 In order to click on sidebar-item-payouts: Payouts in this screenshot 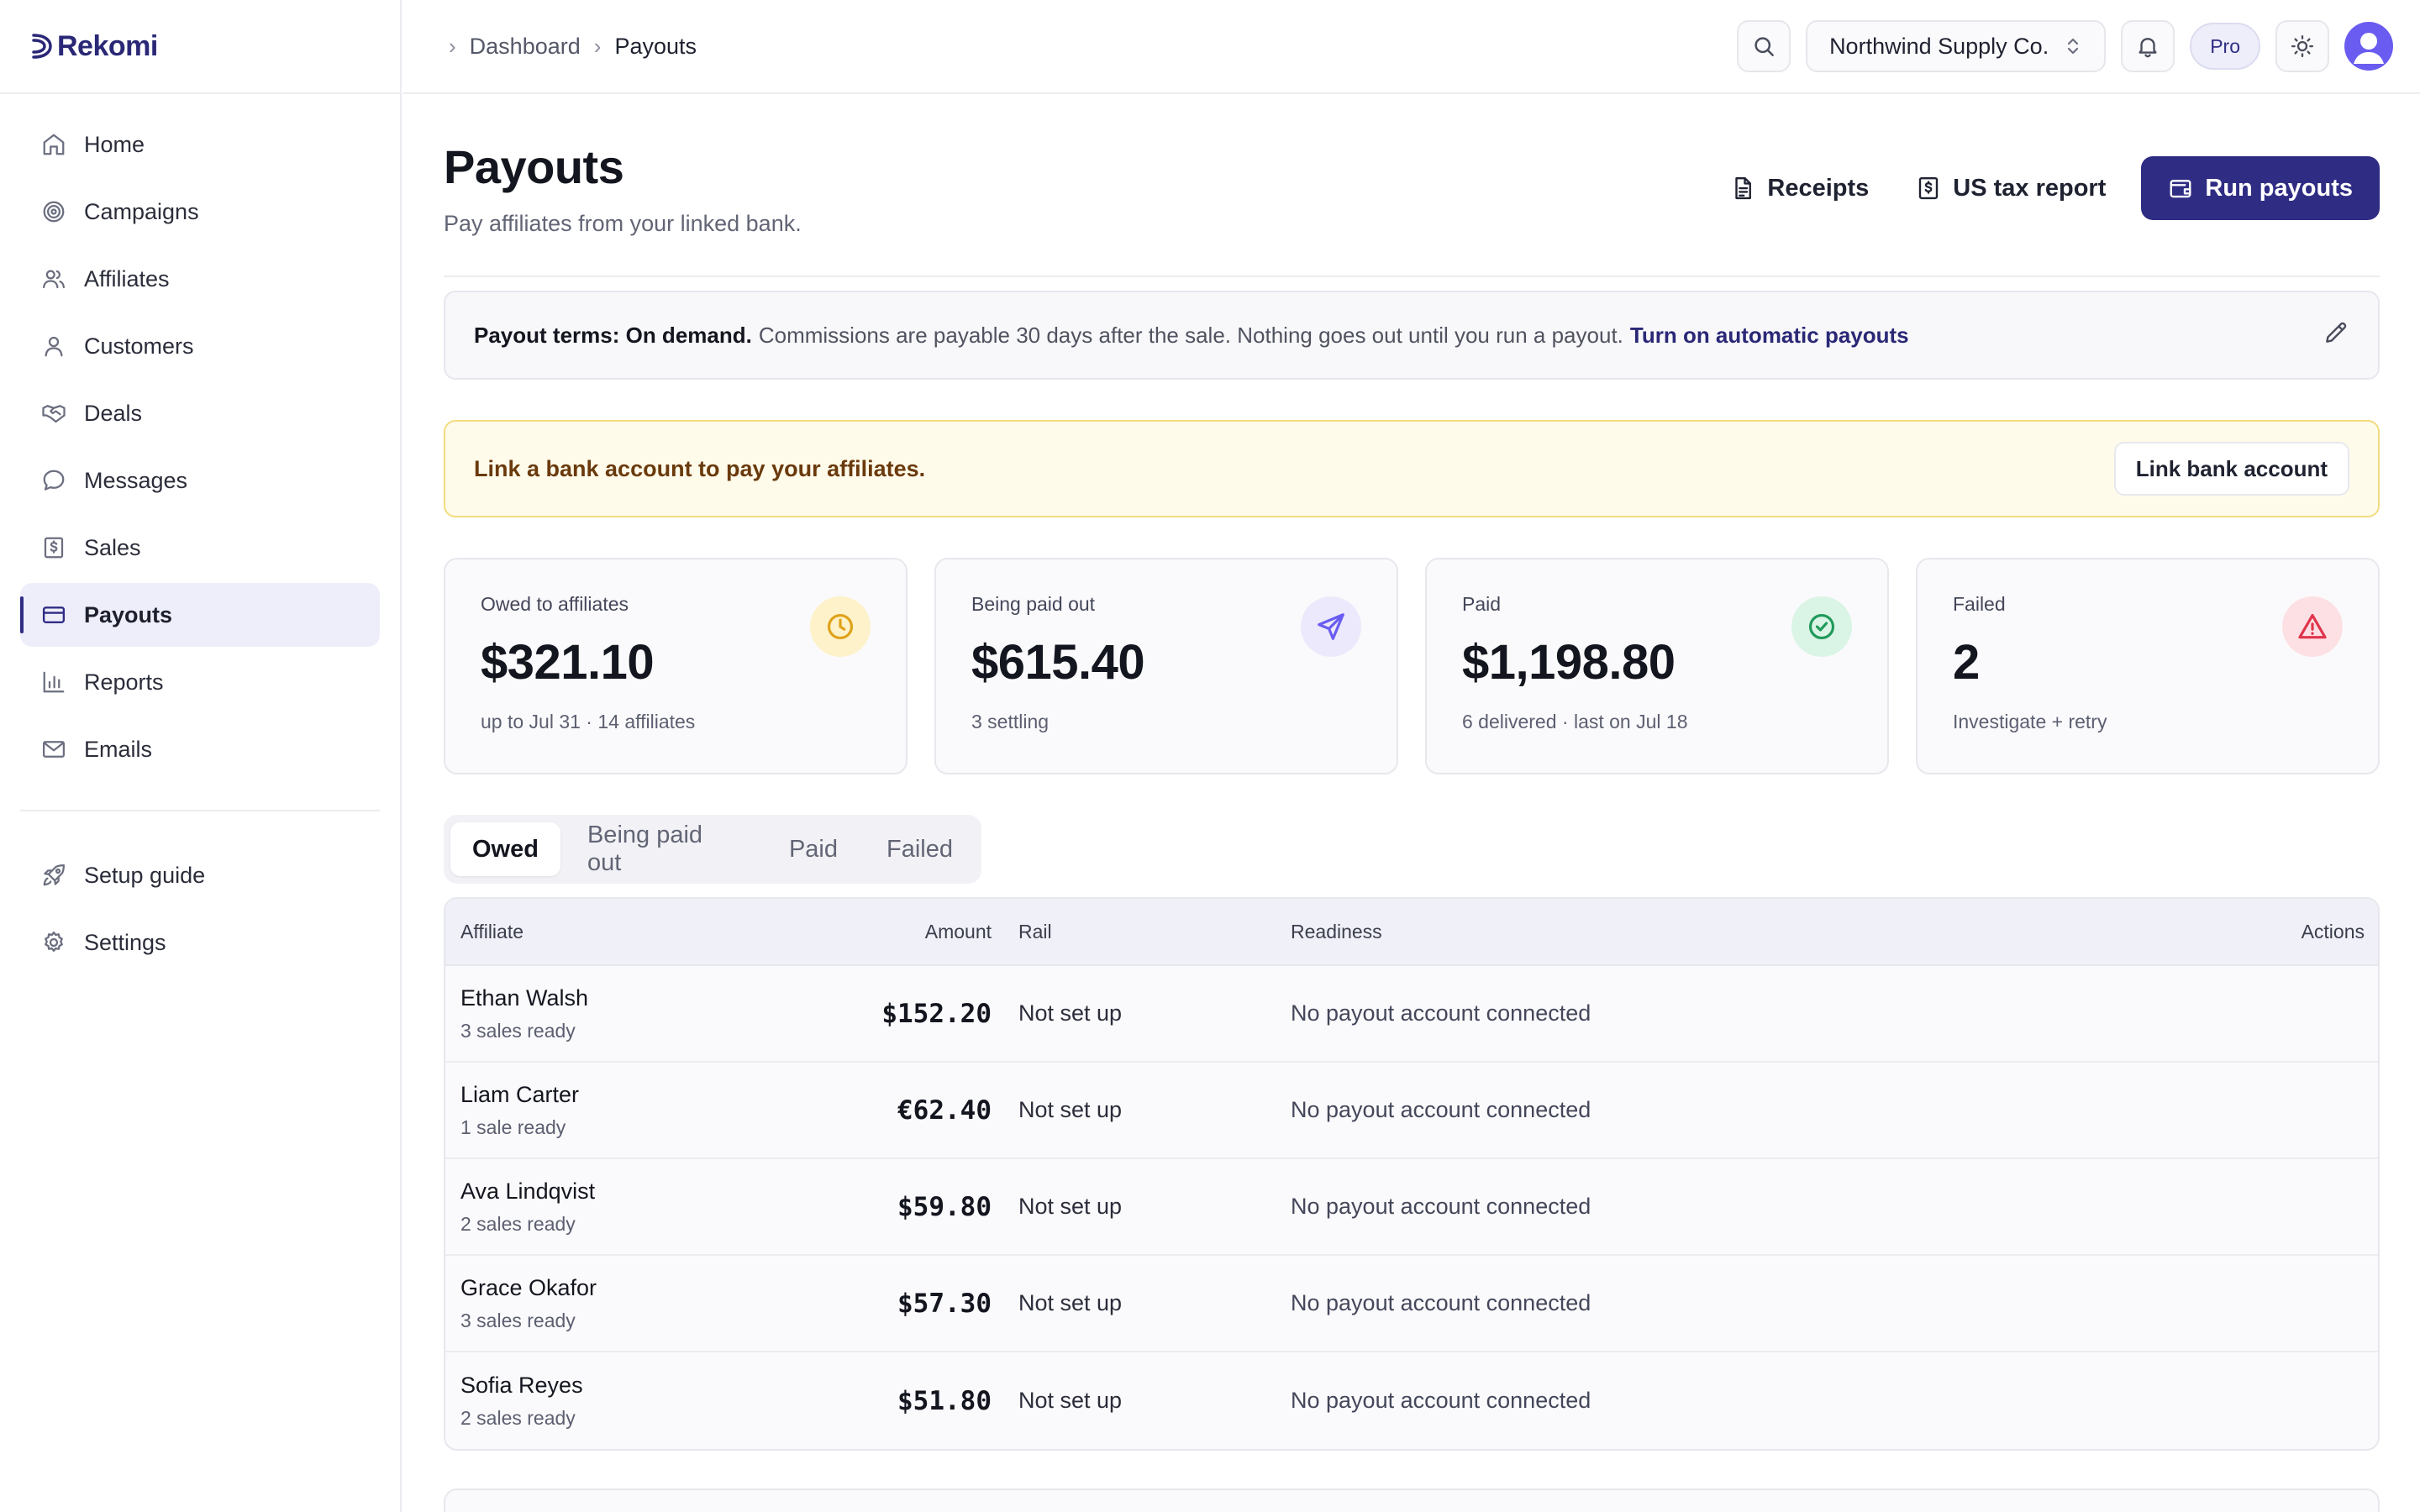, I will do `click(200, 615)`.